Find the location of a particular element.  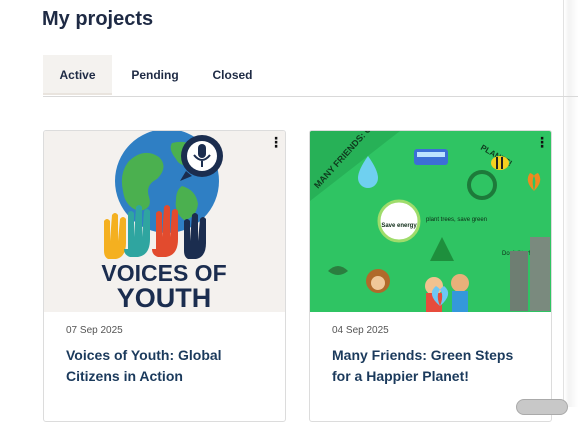

scroll-indicator is located at coordinates (542, 407).